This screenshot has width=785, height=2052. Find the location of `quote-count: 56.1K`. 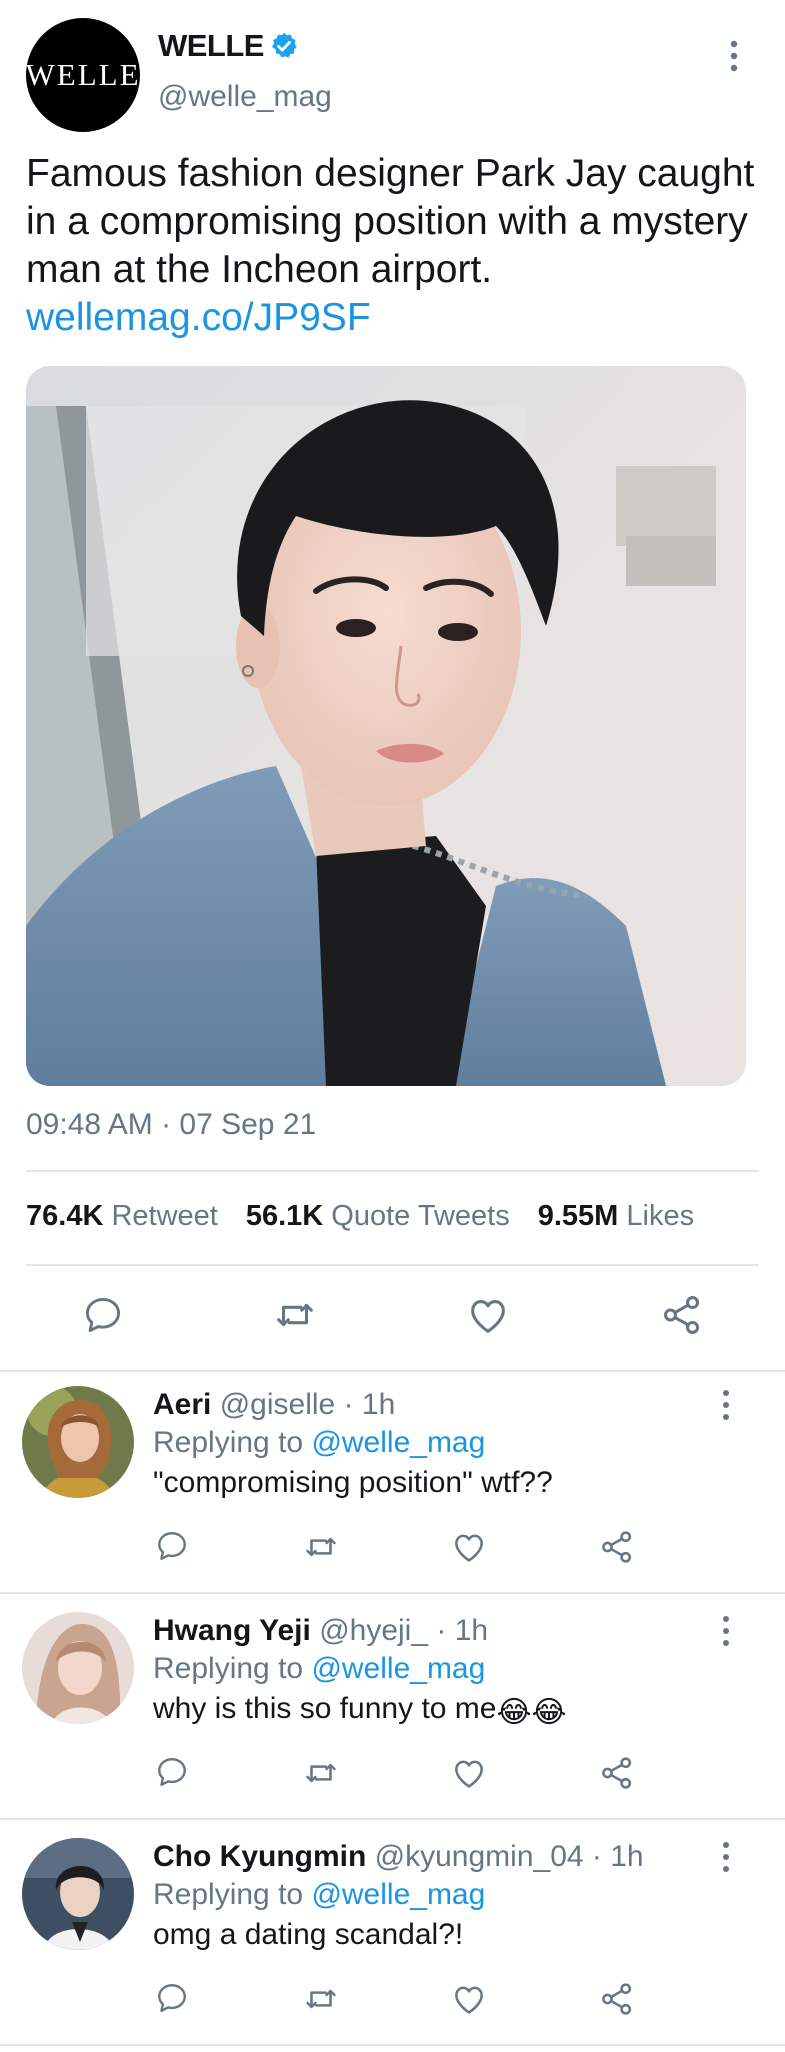

quote-count: 56.1K is located at coordinates (284, 1216).